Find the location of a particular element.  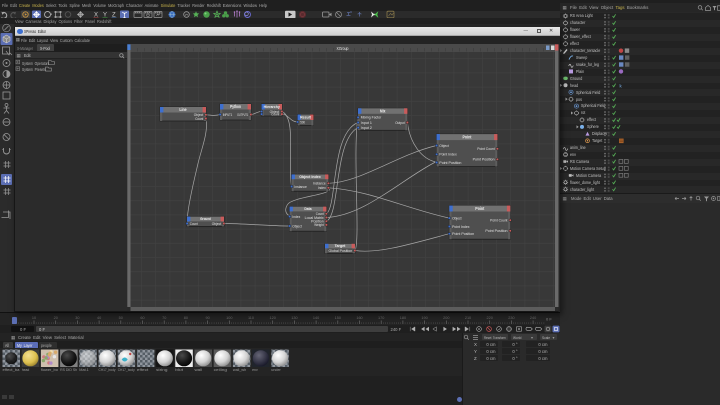

svg-text: Ground is located at coordinates (205, 218).